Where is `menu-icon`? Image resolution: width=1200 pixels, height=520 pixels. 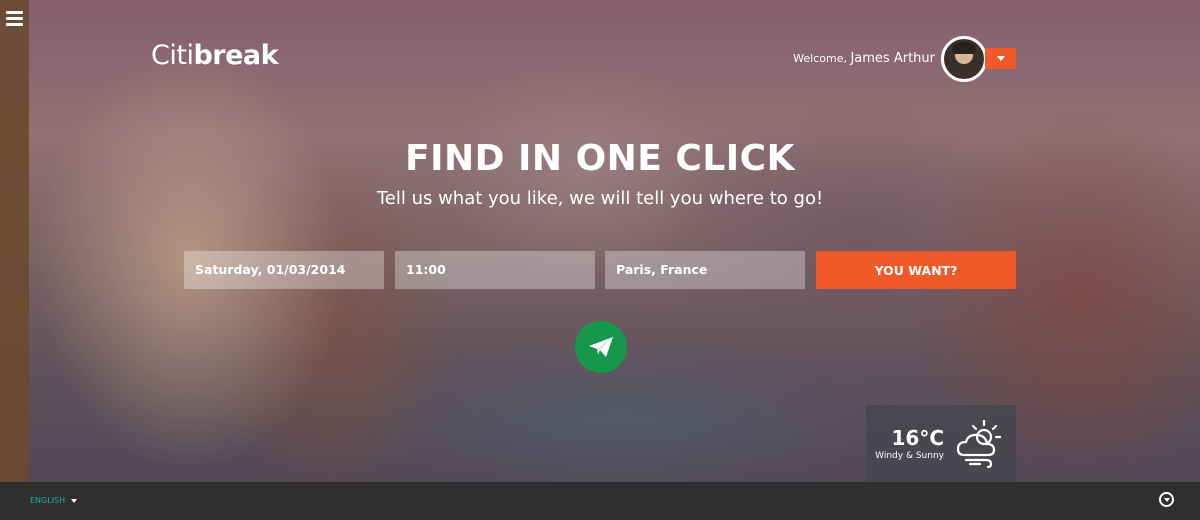
menu-icon is located at coordinates (14, 18).